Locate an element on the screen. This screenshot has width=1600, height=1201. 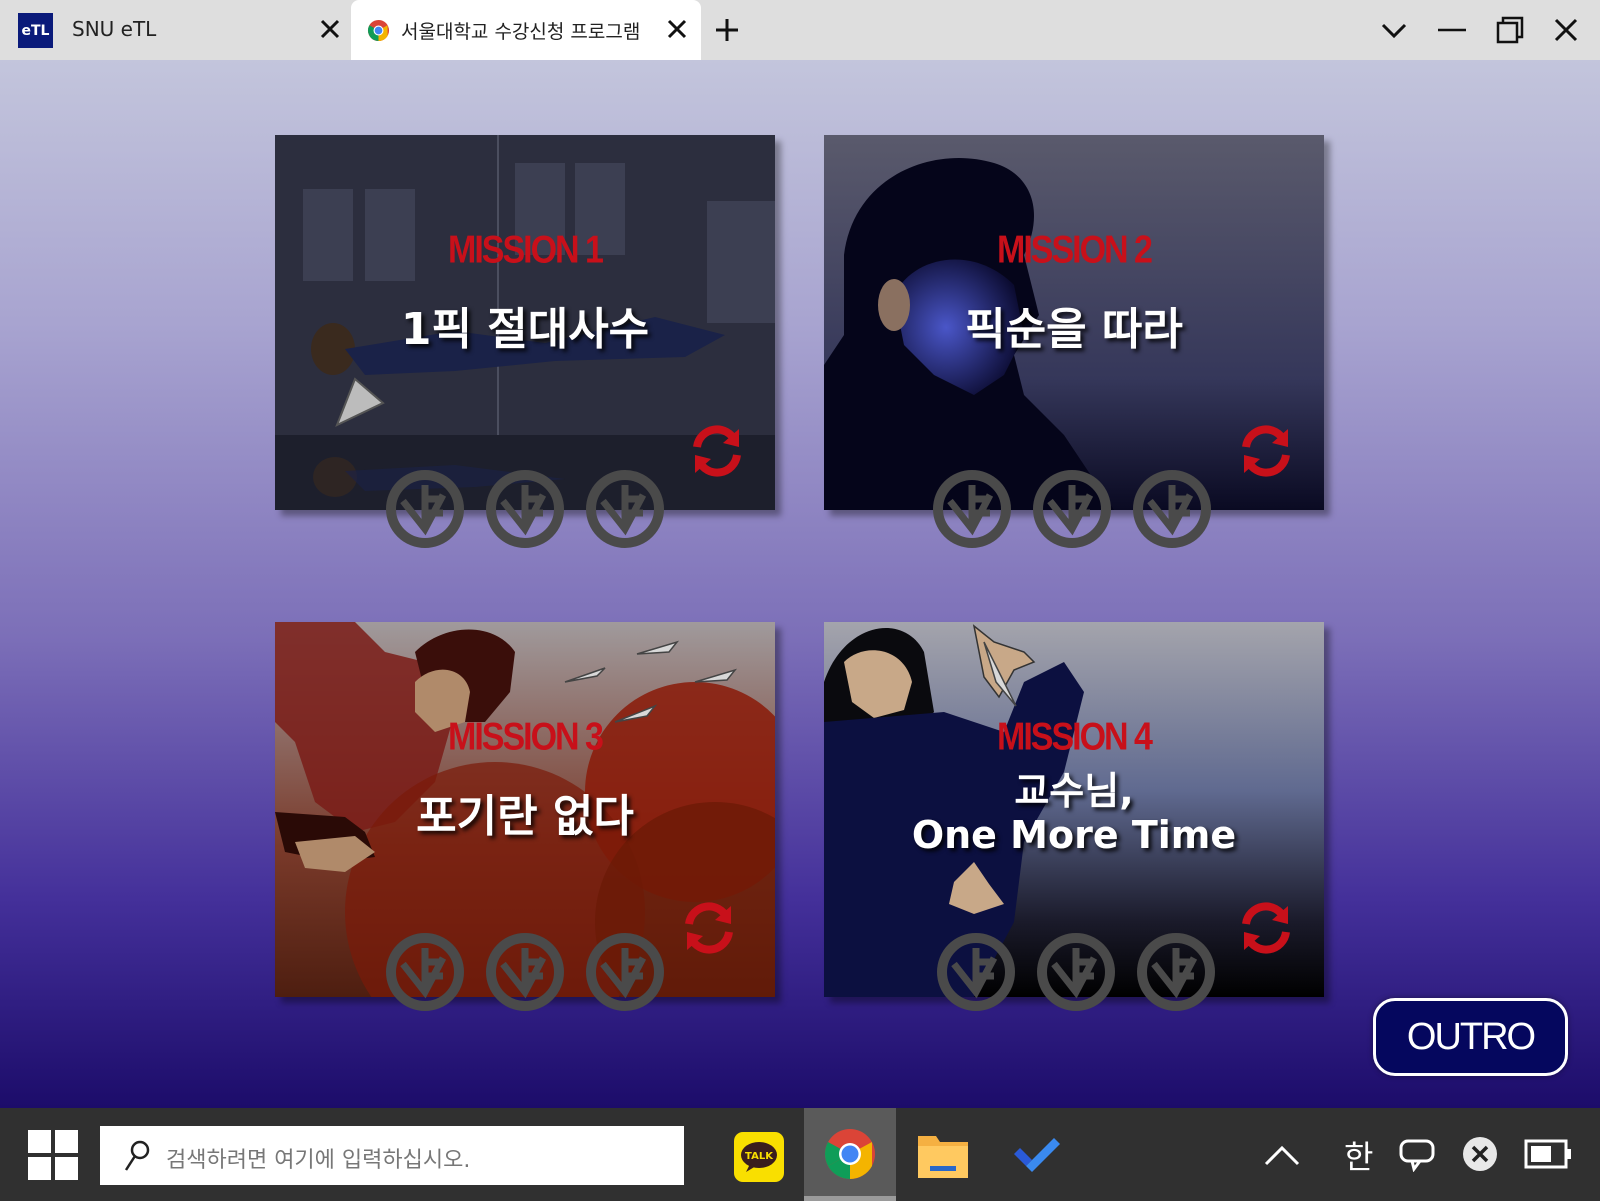
etl-favicon-icon: eTL is located at coordinates (35, 30).